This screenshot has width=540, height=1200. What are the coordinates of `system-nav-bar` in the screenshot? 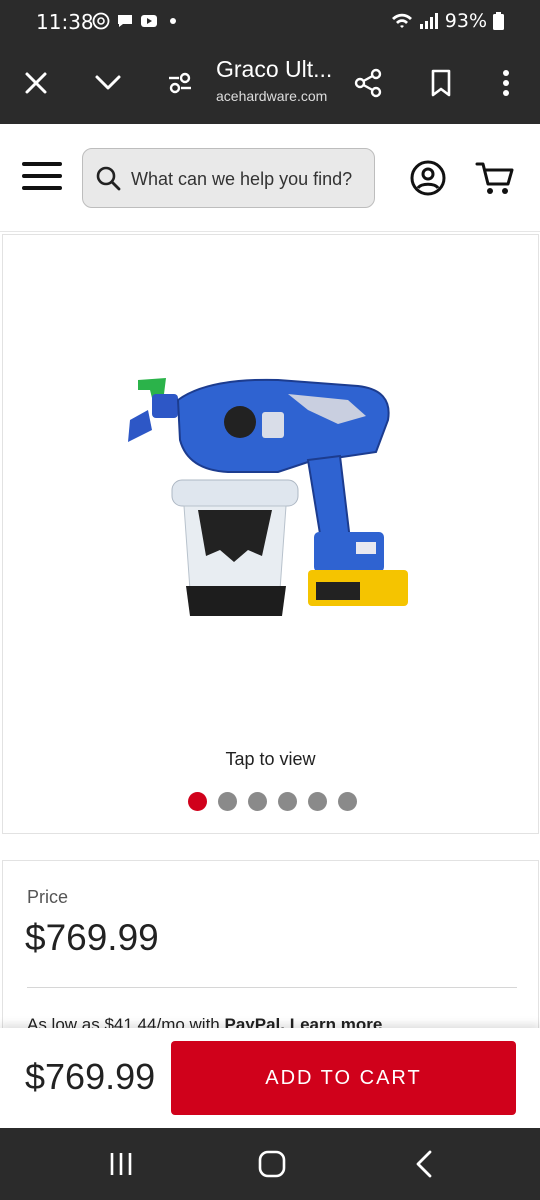 It's located at (270, 1164).